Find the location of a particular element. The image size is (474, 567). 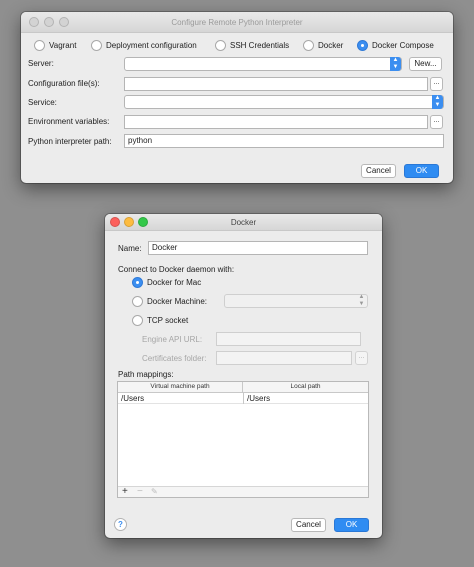

column-divider is located at coordinates (243, 398).